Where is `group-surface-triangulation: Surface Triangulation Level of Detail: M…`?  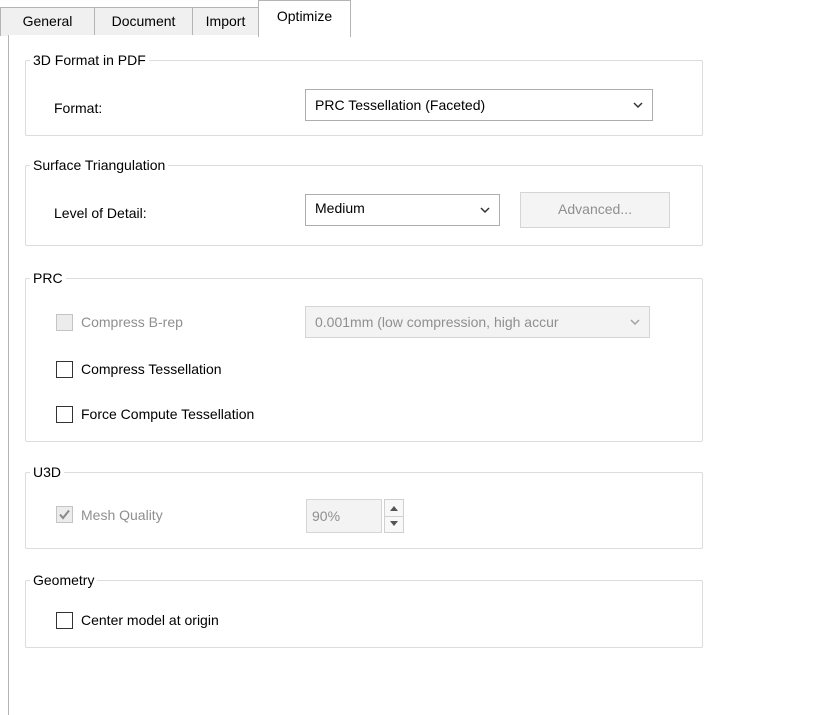
group-surface-triangulation: Surface Triangulation Level of Detail: M… is located at coordinates (364, 201).